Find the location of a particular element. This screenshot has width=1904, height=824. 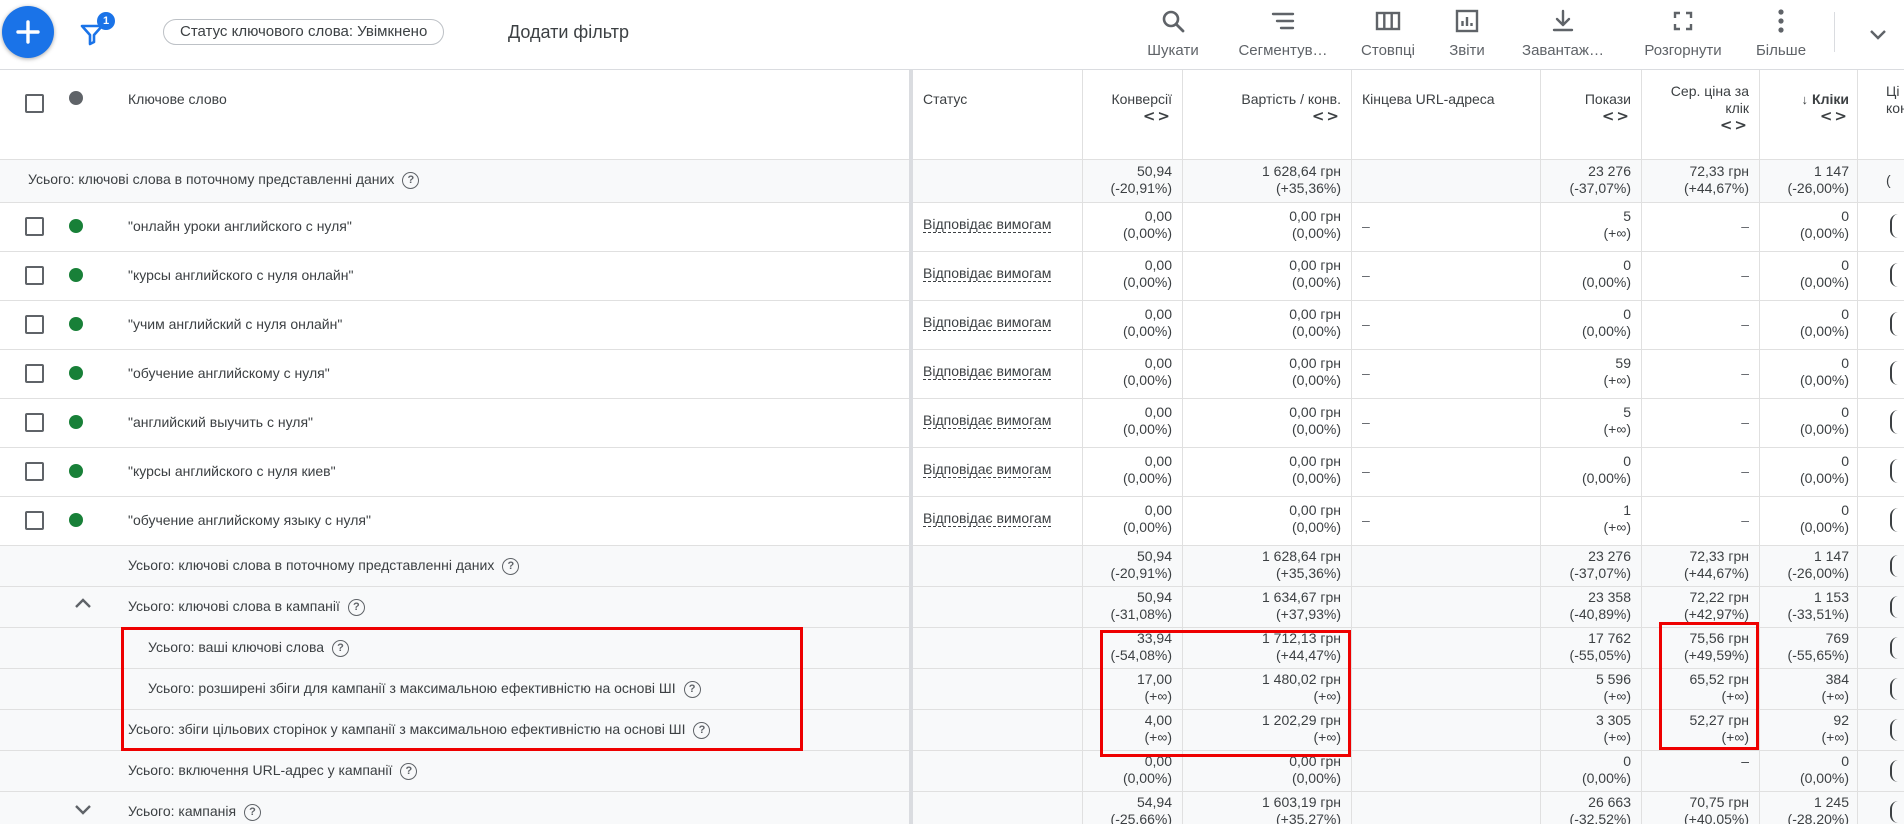

keyword-text: "английский выучить с нуля" is located at coordinates (220, 422).